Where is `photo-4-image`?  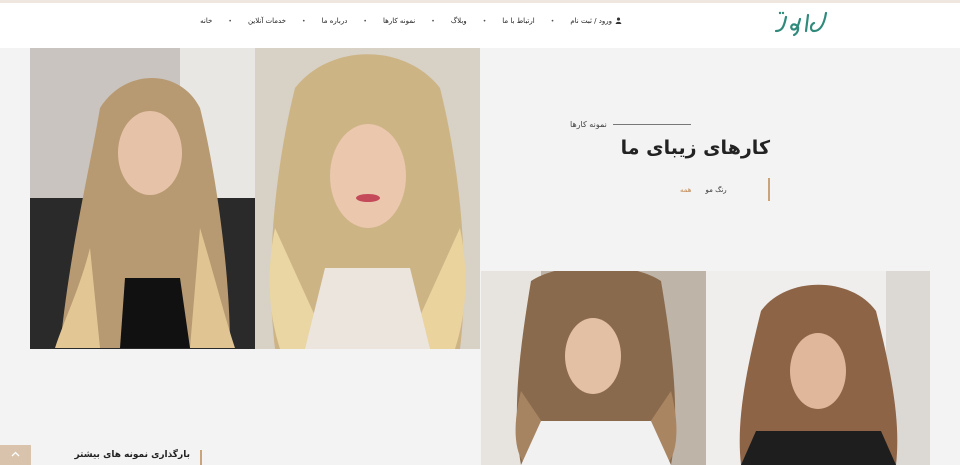 photo-4-image is located at coordinates (818, 368).